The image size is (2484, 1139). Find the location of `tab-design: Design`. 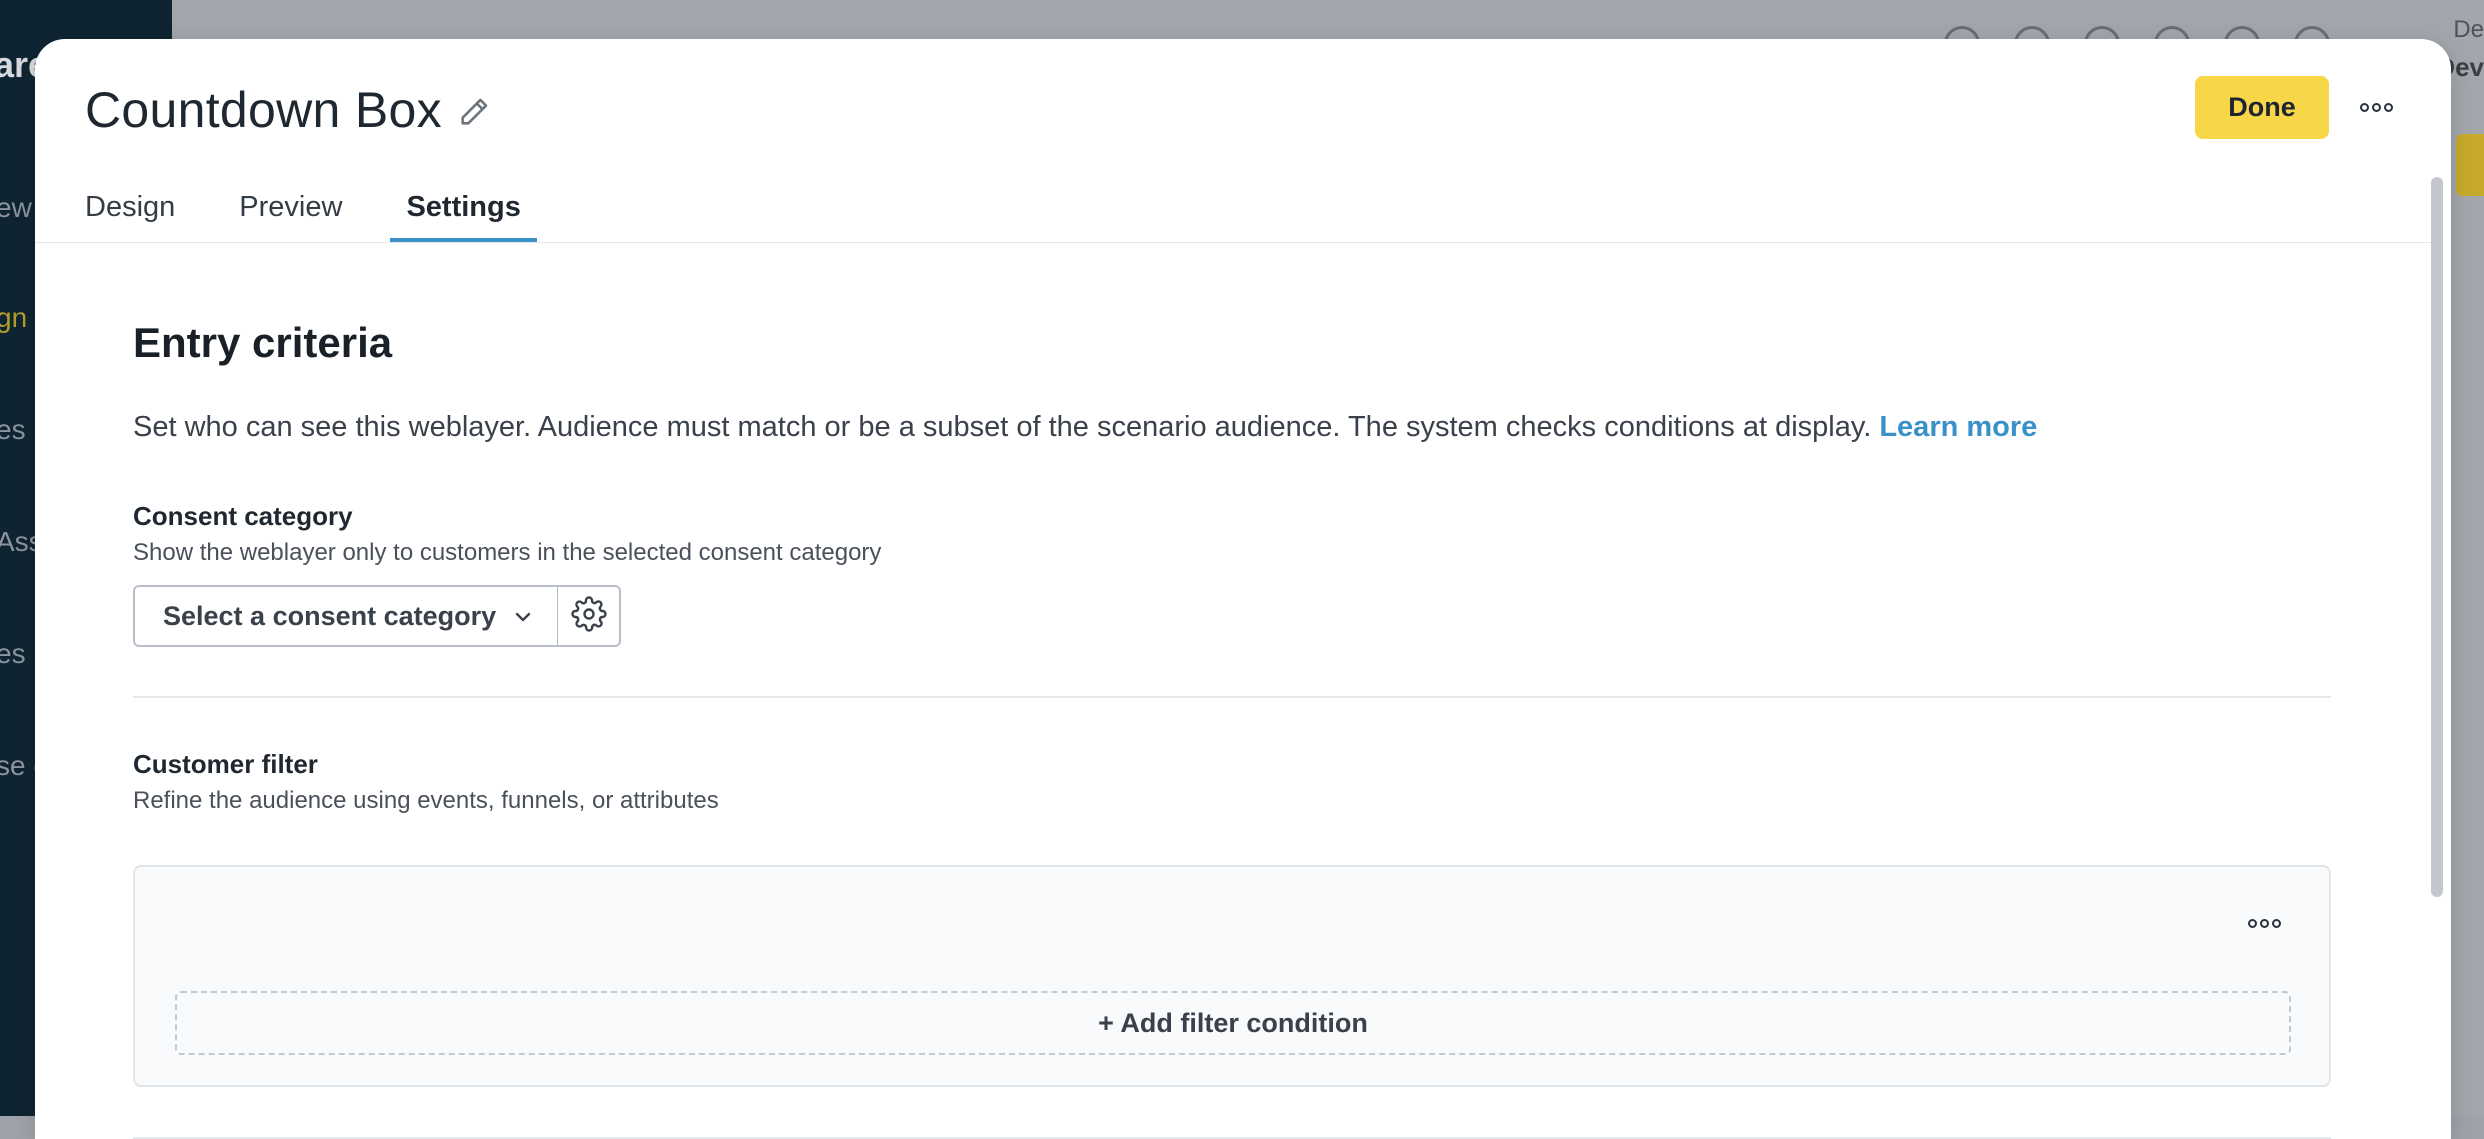

tab-design: Design is located at coordinates (130, 216).